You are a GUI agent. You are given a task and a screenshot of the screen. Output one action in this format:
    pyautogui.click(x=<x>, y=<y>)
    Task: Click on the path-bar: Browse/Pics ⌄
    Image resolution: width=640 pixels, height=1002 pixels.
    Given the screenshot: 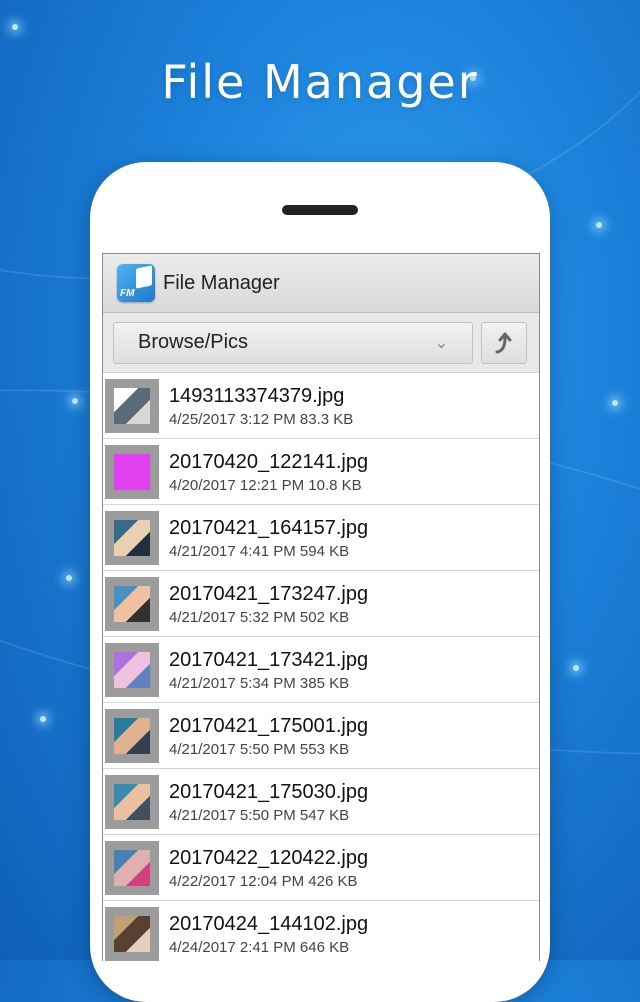 What is the action you would take?
    pyautogui.click(x=321, y=343)
    